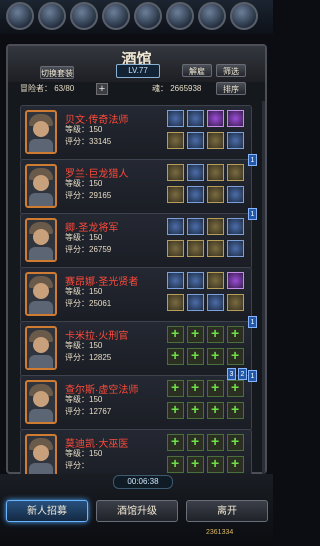 This screenshot has width=320, height=546. I want to click on hero-card: 莫迪凯·大巫医 等级：150 评分：, so click(136, 452).